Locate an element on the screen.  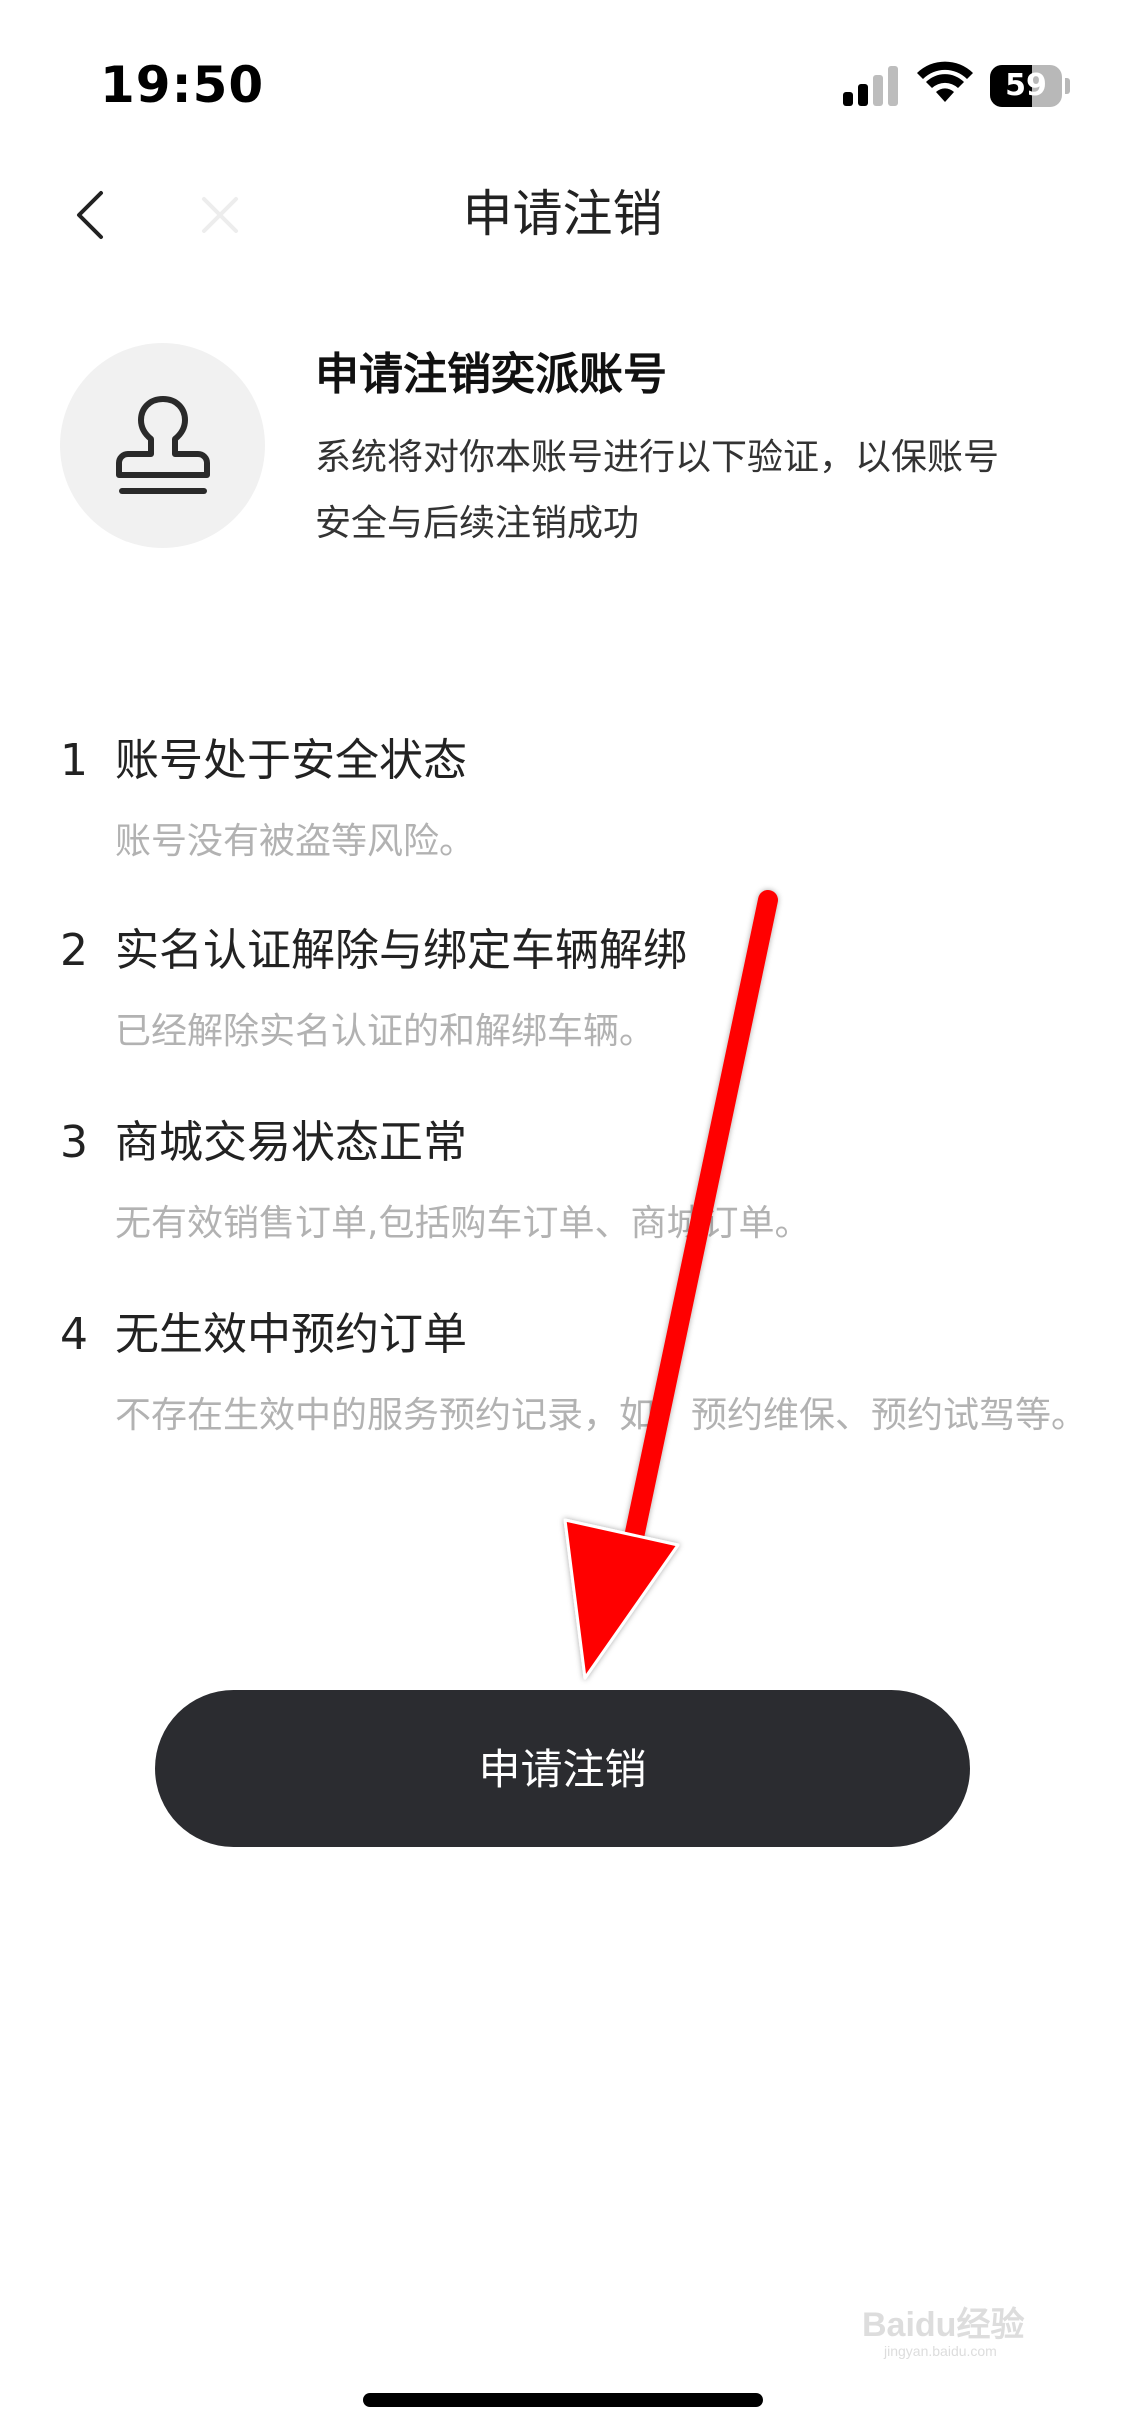
wifi-icon is located at coordinates (945, 81).